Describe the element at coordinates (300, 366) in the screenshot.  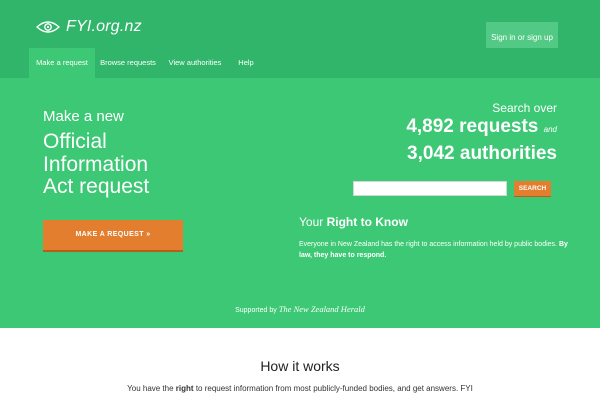
I see `how-it-works-title: How it works` at that location.